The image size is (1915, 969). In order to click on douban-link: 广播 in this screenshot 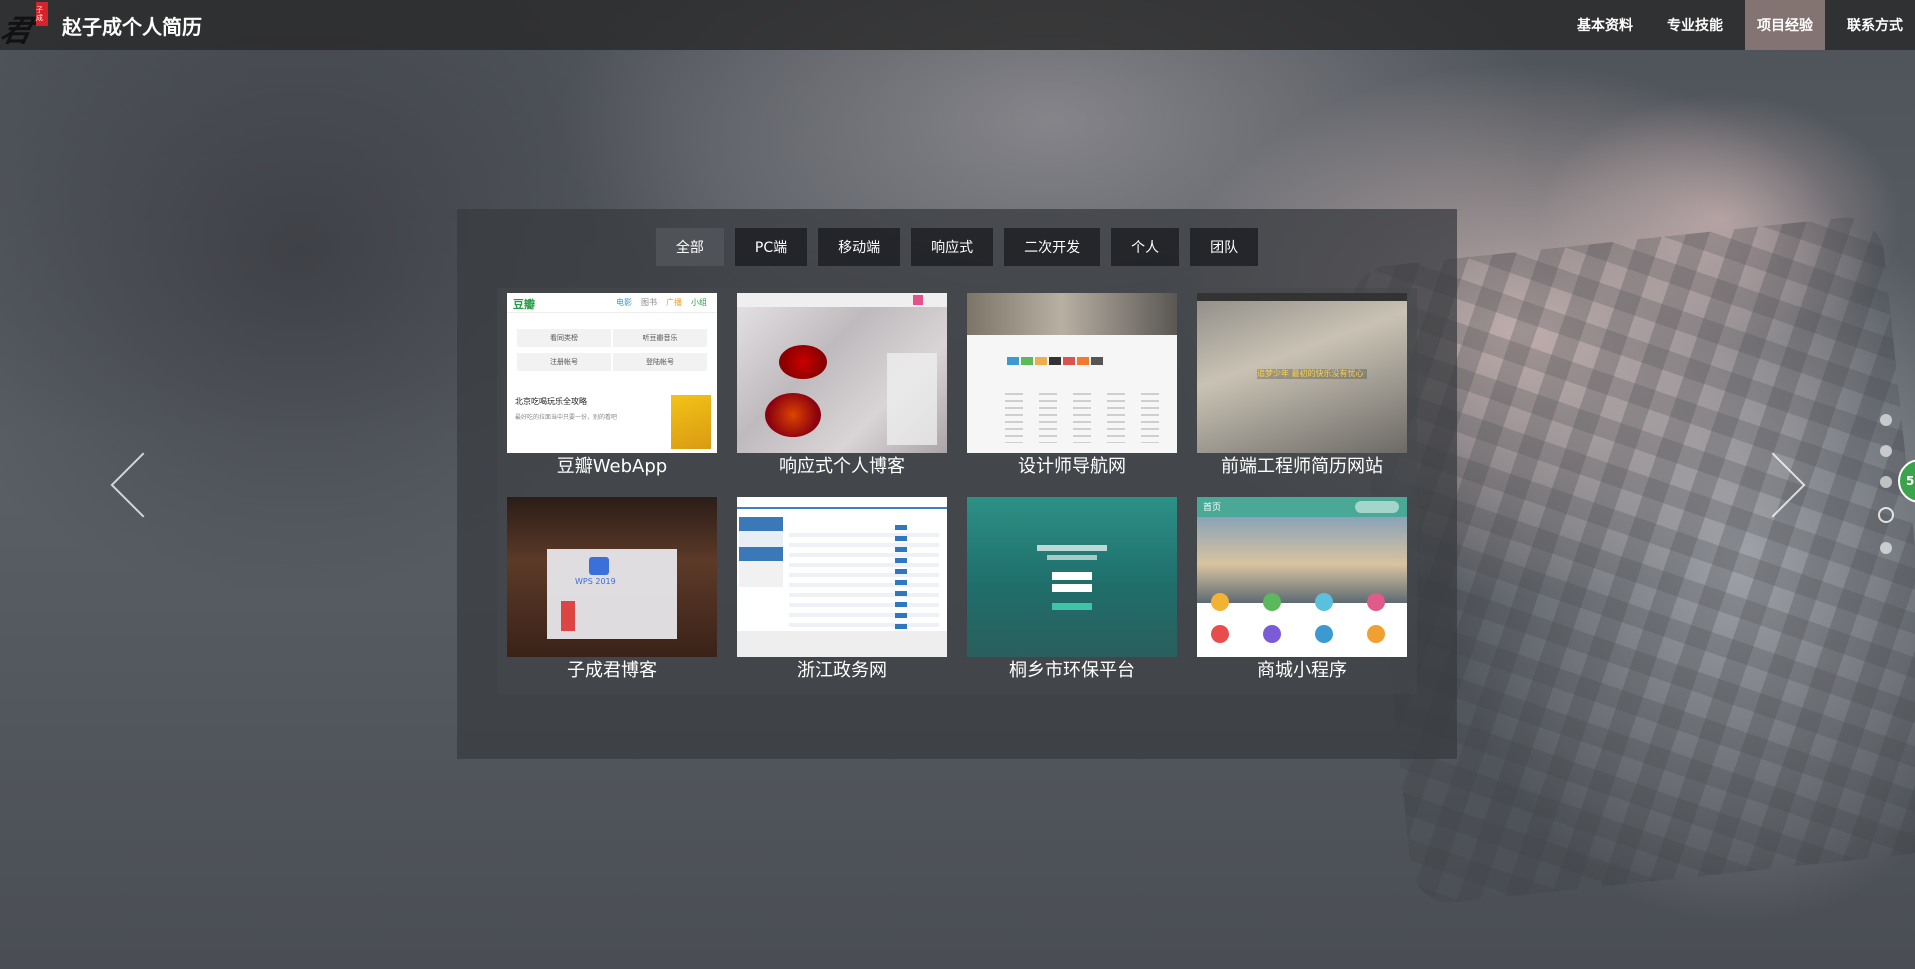, I will do `click(674, 302)`.